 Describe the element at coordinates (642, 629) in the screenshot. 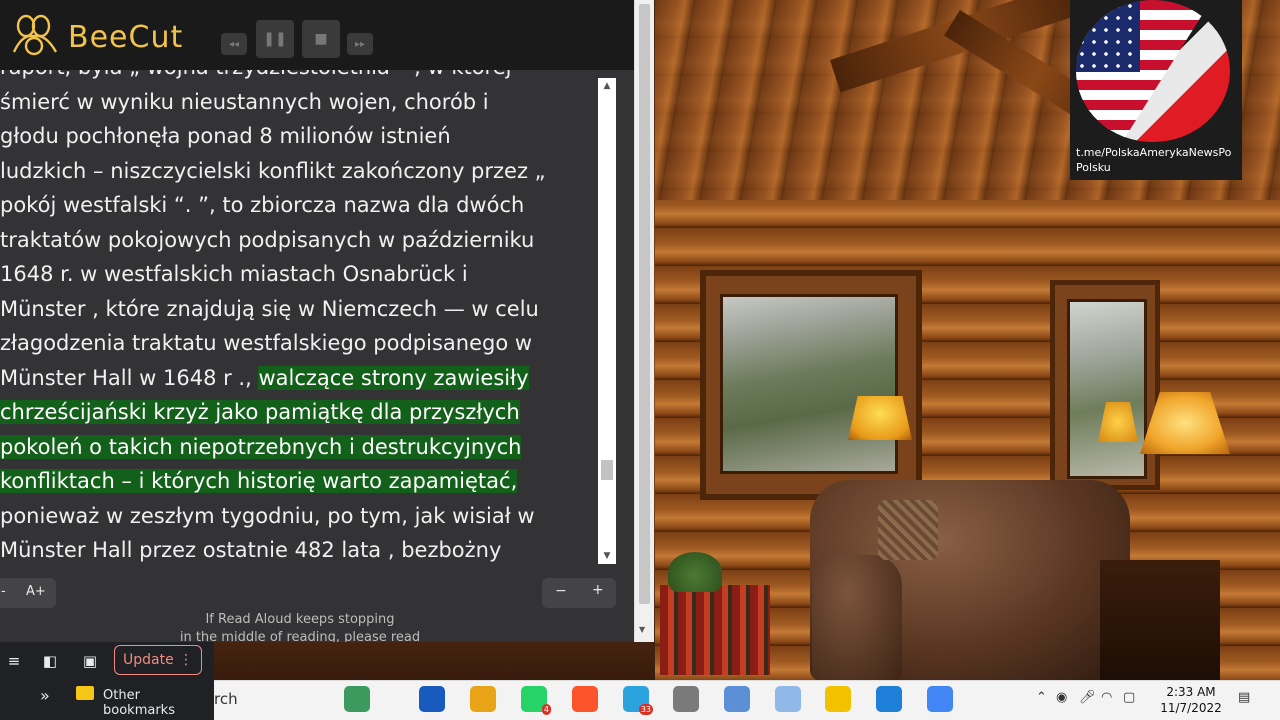

I see `page-scroll-down-icon: ▼` at that location.